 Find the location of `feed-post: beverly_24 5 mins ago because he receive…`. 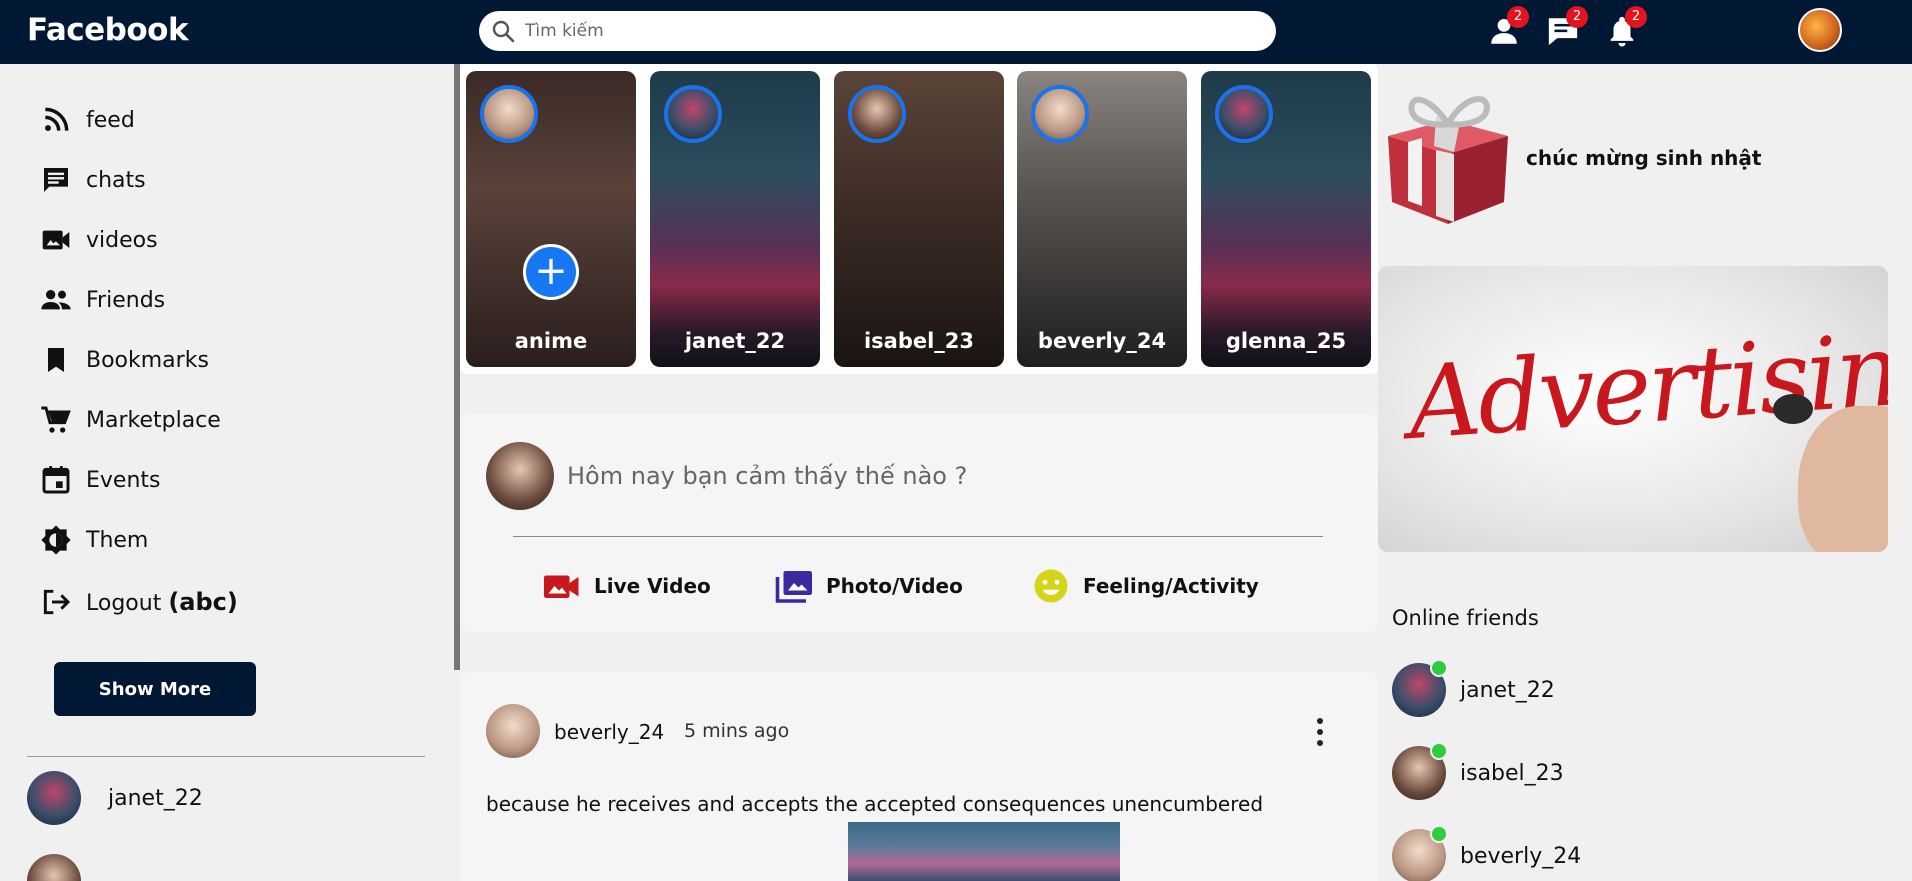

feed-post: beverly_24 5 mins ago because he receive… is located at coordinates (919, 776).